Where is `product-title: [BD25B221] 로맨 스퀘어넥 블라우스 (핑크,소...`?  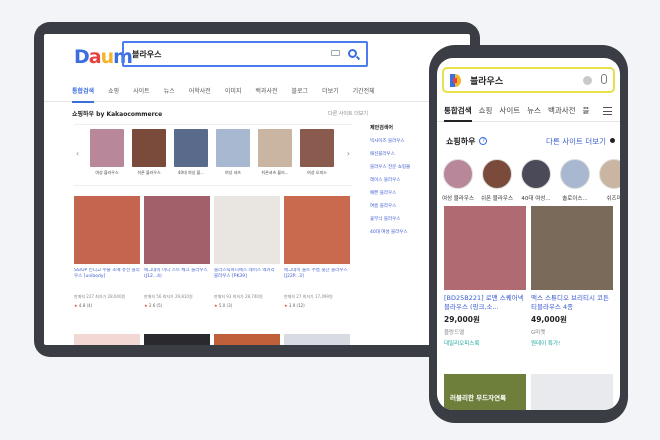
product-title: [BD25B221] 로맨 스퀘어넥 블라우스 (핑크,소... is located at coordinates (485, 303).